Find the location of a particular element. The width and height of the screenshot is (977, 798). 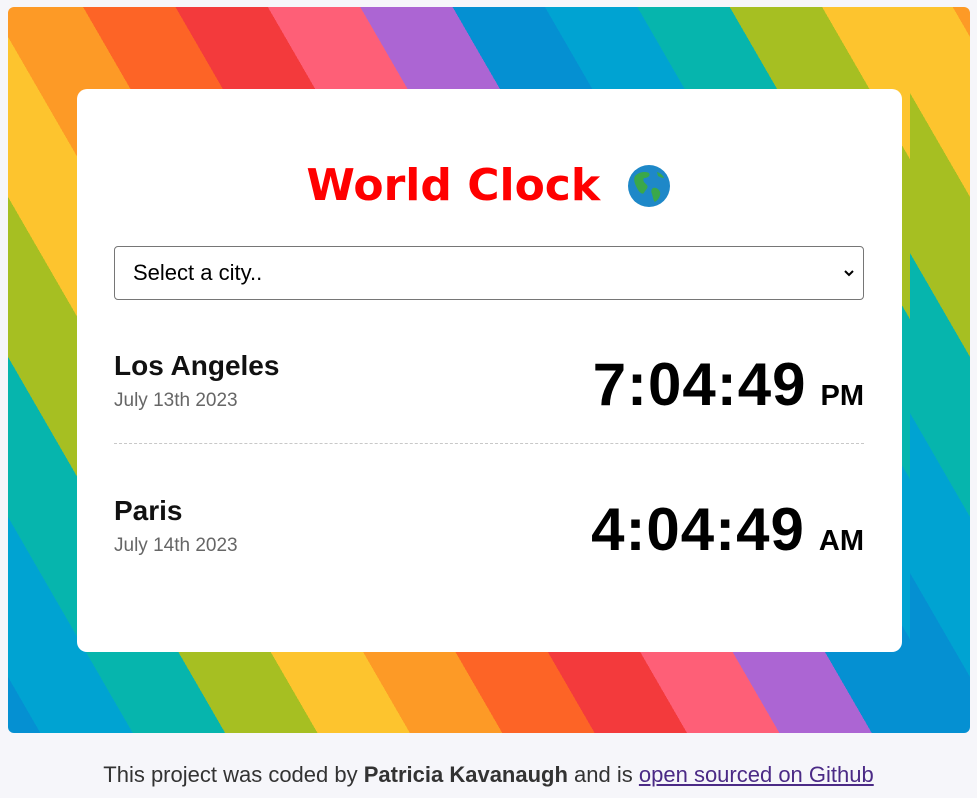

footer-prefix: This project was coded by is located at coordinates (230, 774).